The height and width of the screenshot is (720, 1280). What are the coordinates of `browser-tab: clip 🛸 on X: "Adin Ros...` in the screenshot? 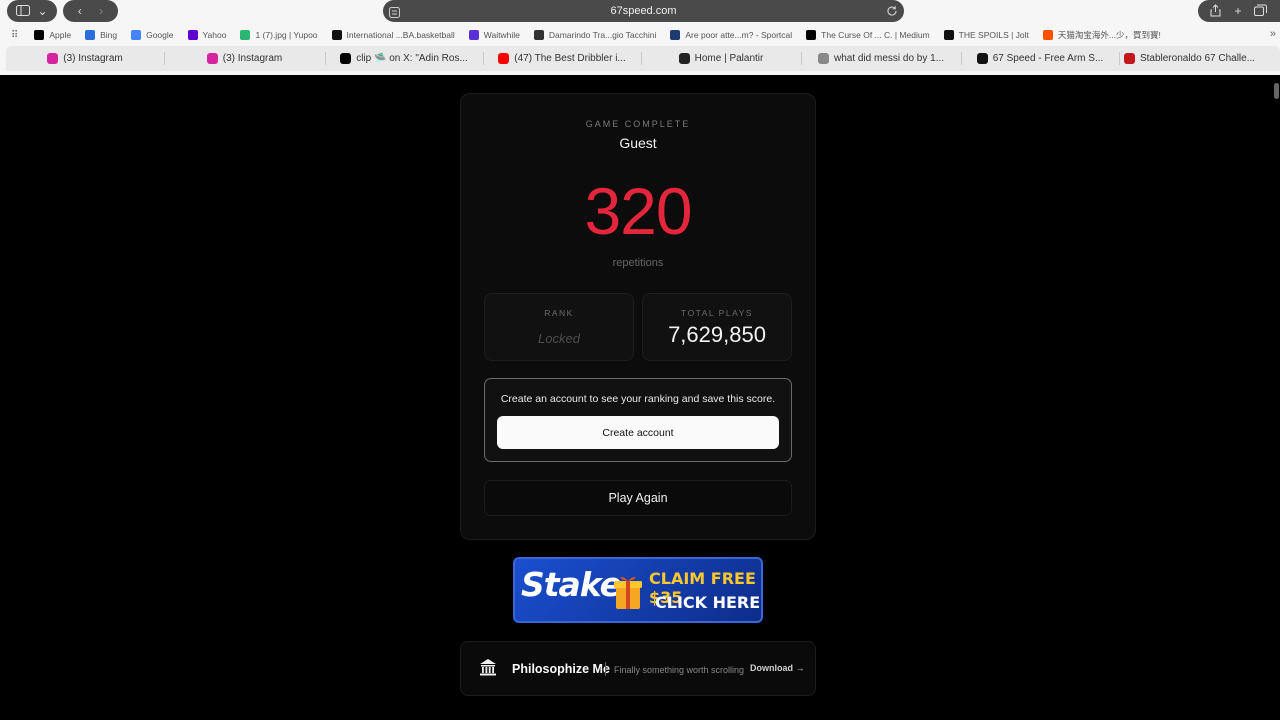 It's located at (404, 58).